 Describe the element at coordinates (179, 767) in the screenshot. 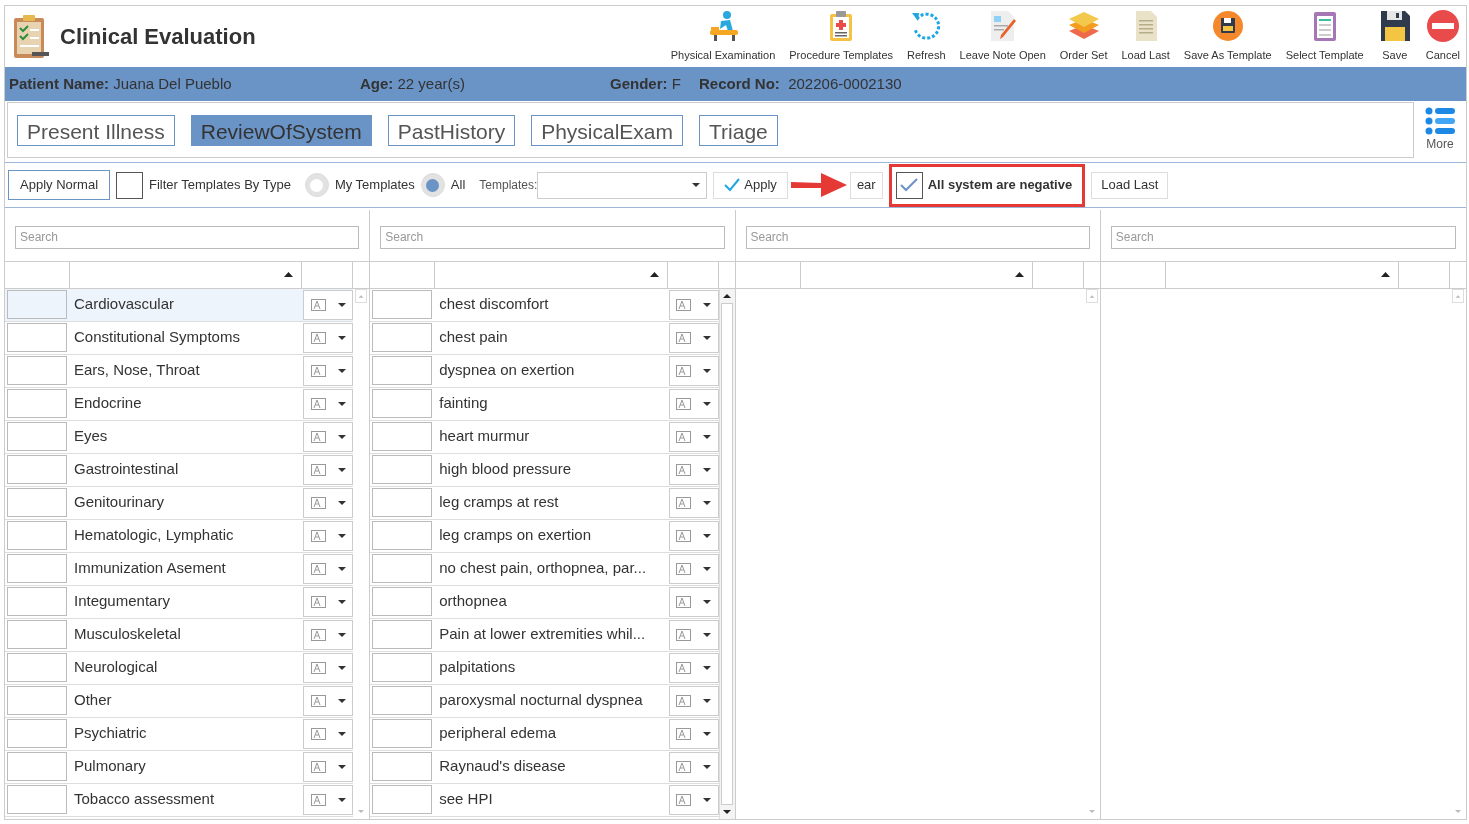

I see `list-row: Pulmonary` at that location.